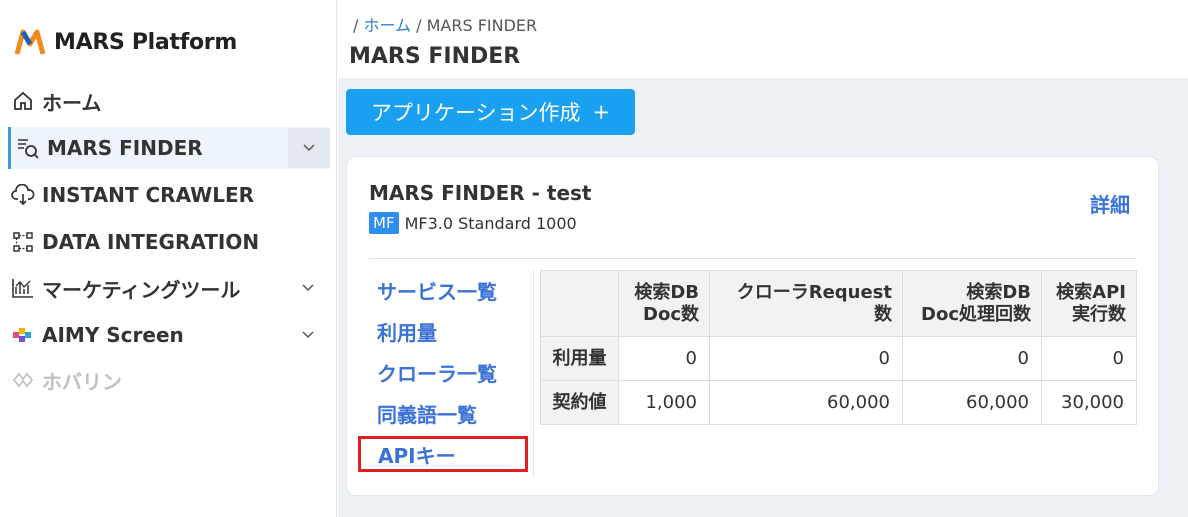 The width and height of the screenshot is (1188, 517). I want to click on table-corner-cell, so click(579, 303).